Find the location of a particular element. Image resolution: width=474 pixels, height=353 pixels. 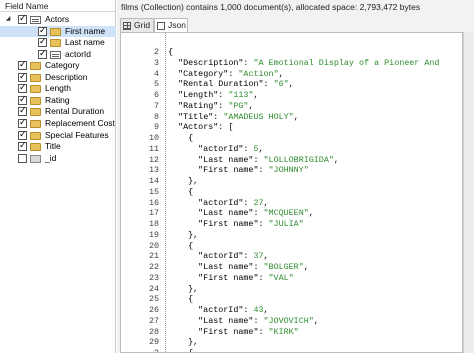

field-row: _id is located at coordinates (58, 158).